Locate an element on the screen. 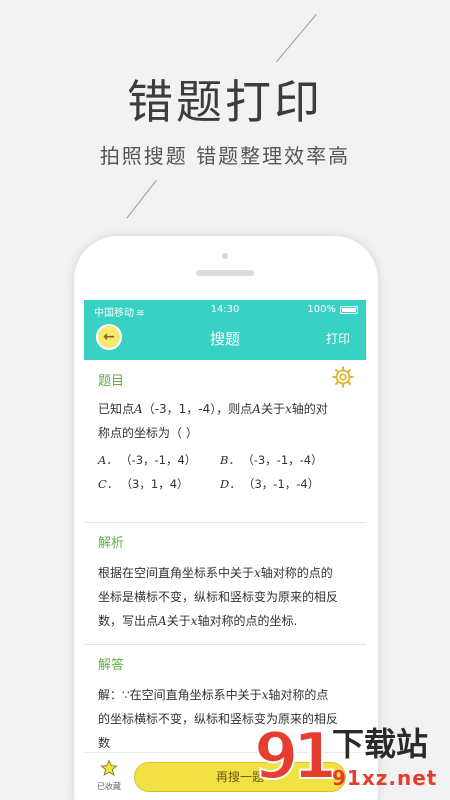  gear-icon is located at coordinates (343, 377).